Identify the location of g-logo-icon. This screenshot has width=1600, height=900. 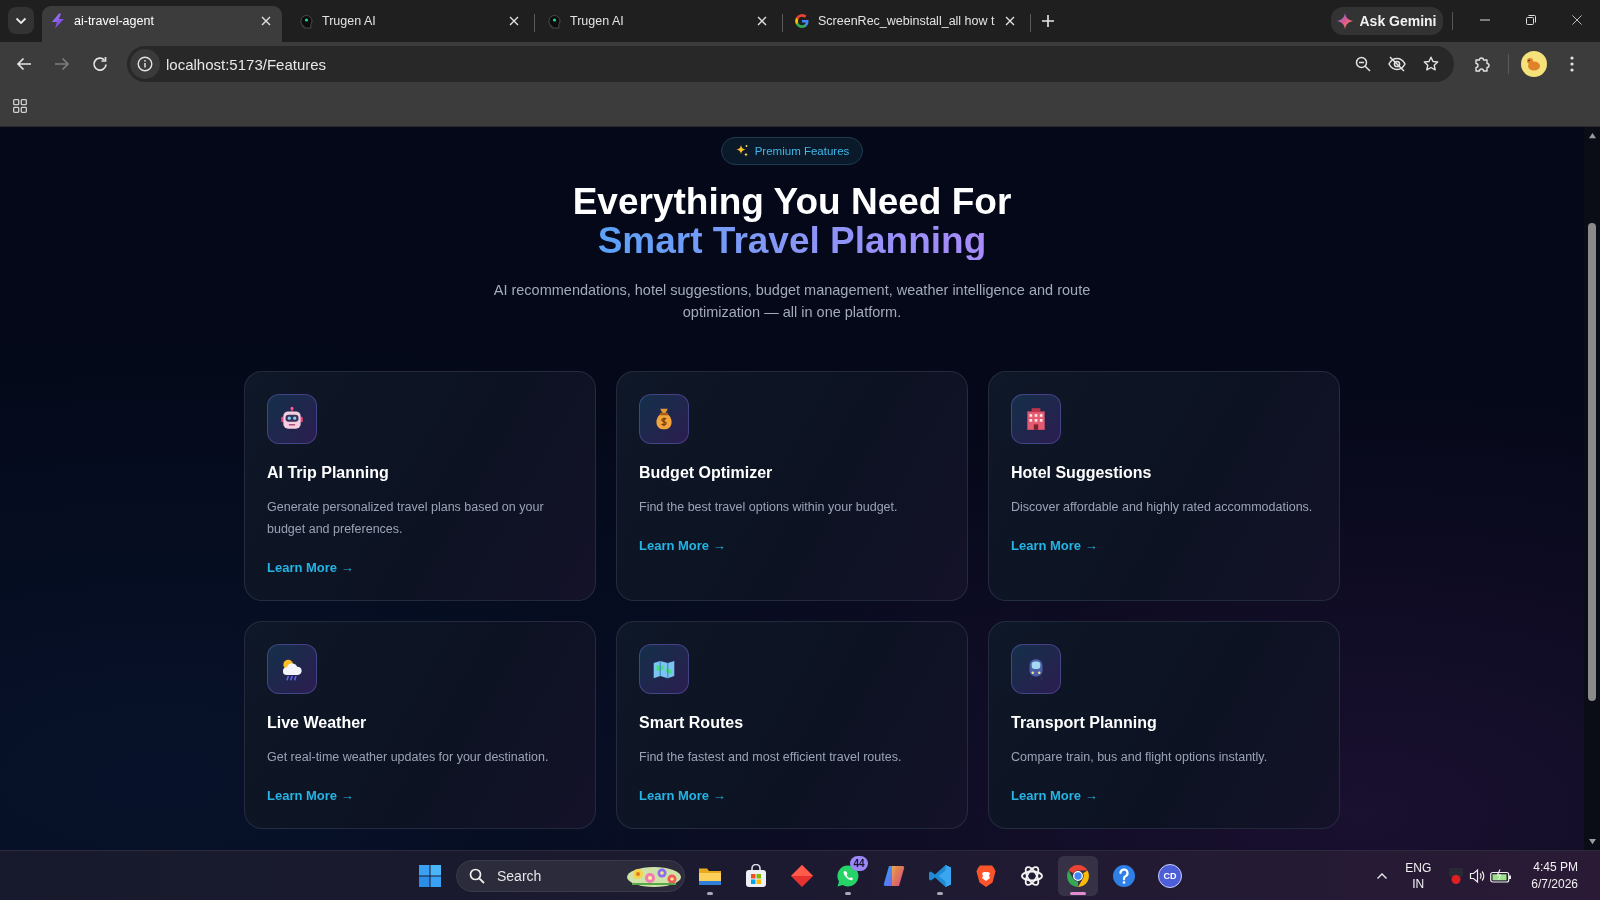
(802, 21).